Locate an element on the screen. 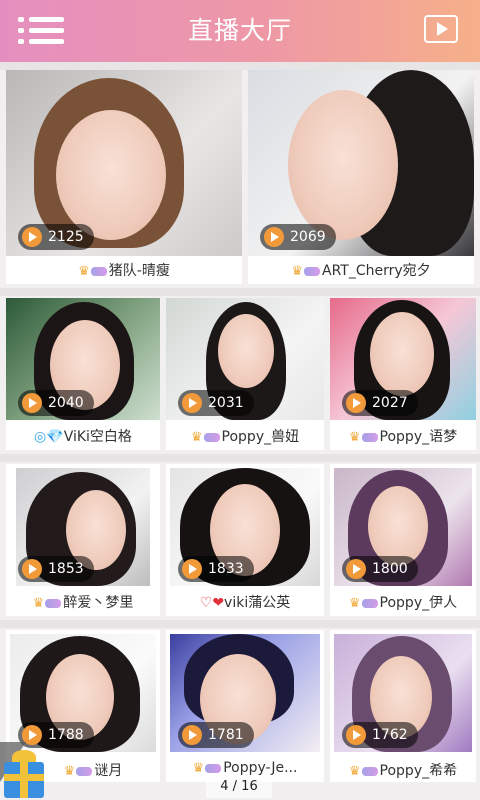 This screenshot has height=800, width=480. viewer-count: 1853 is located at coordinates (66, 569).